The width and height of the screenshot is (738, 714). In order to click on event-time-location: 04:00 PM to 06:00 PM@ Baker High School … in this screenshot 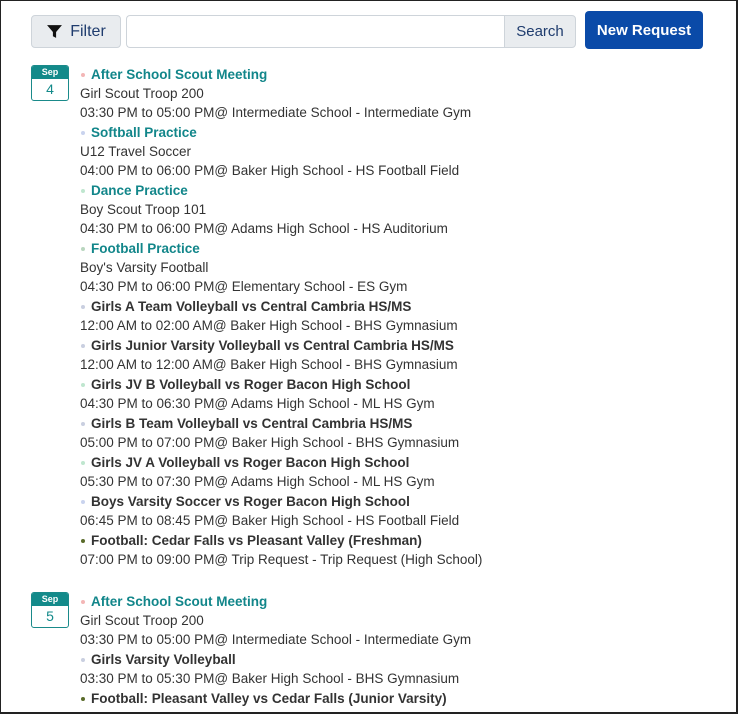, I will do `click(270, 170)`.